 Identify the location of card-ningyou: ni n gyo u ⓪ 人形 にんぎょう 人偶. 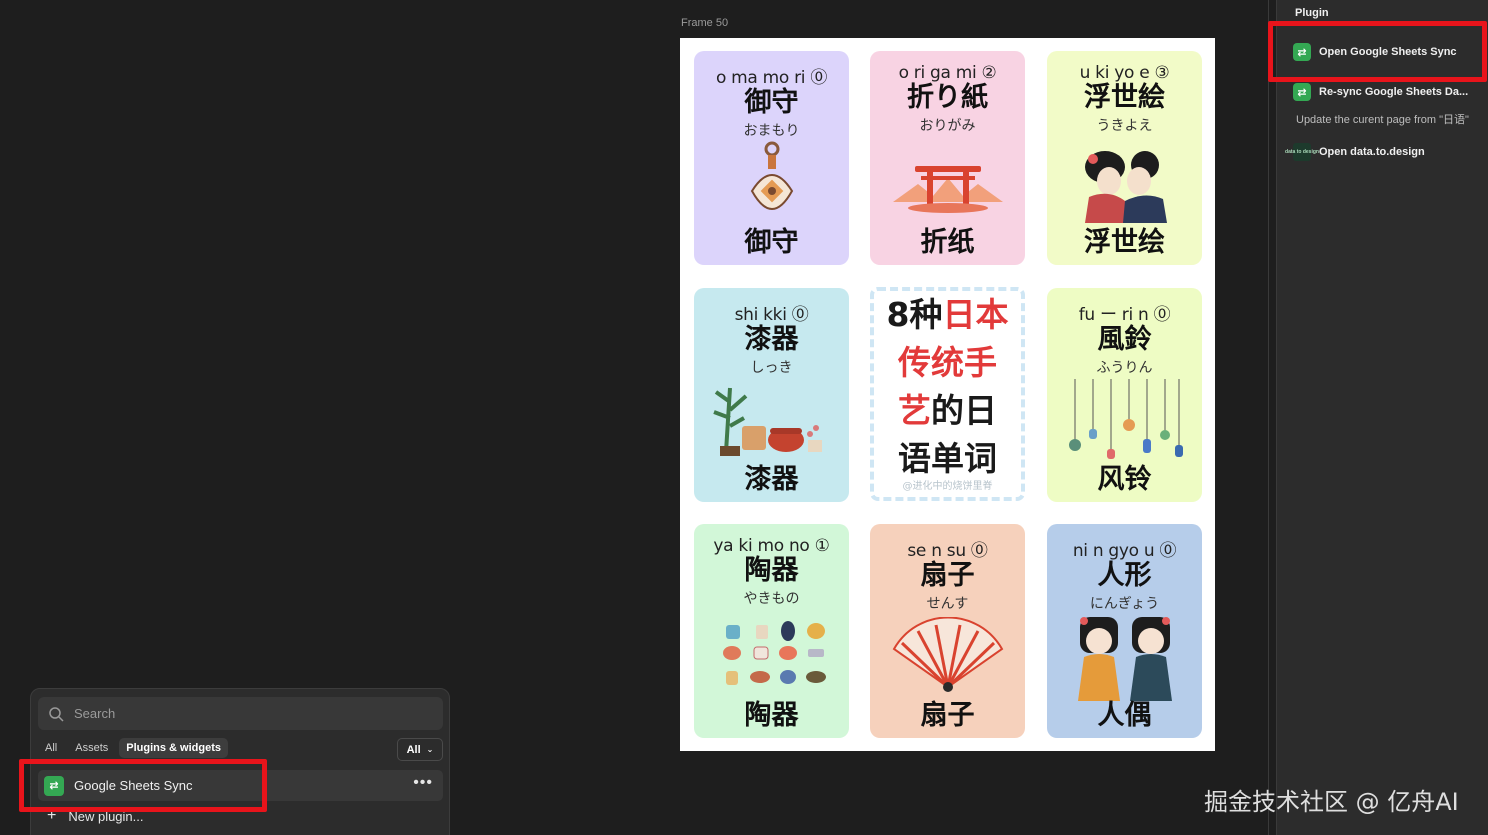
(1124, 631).